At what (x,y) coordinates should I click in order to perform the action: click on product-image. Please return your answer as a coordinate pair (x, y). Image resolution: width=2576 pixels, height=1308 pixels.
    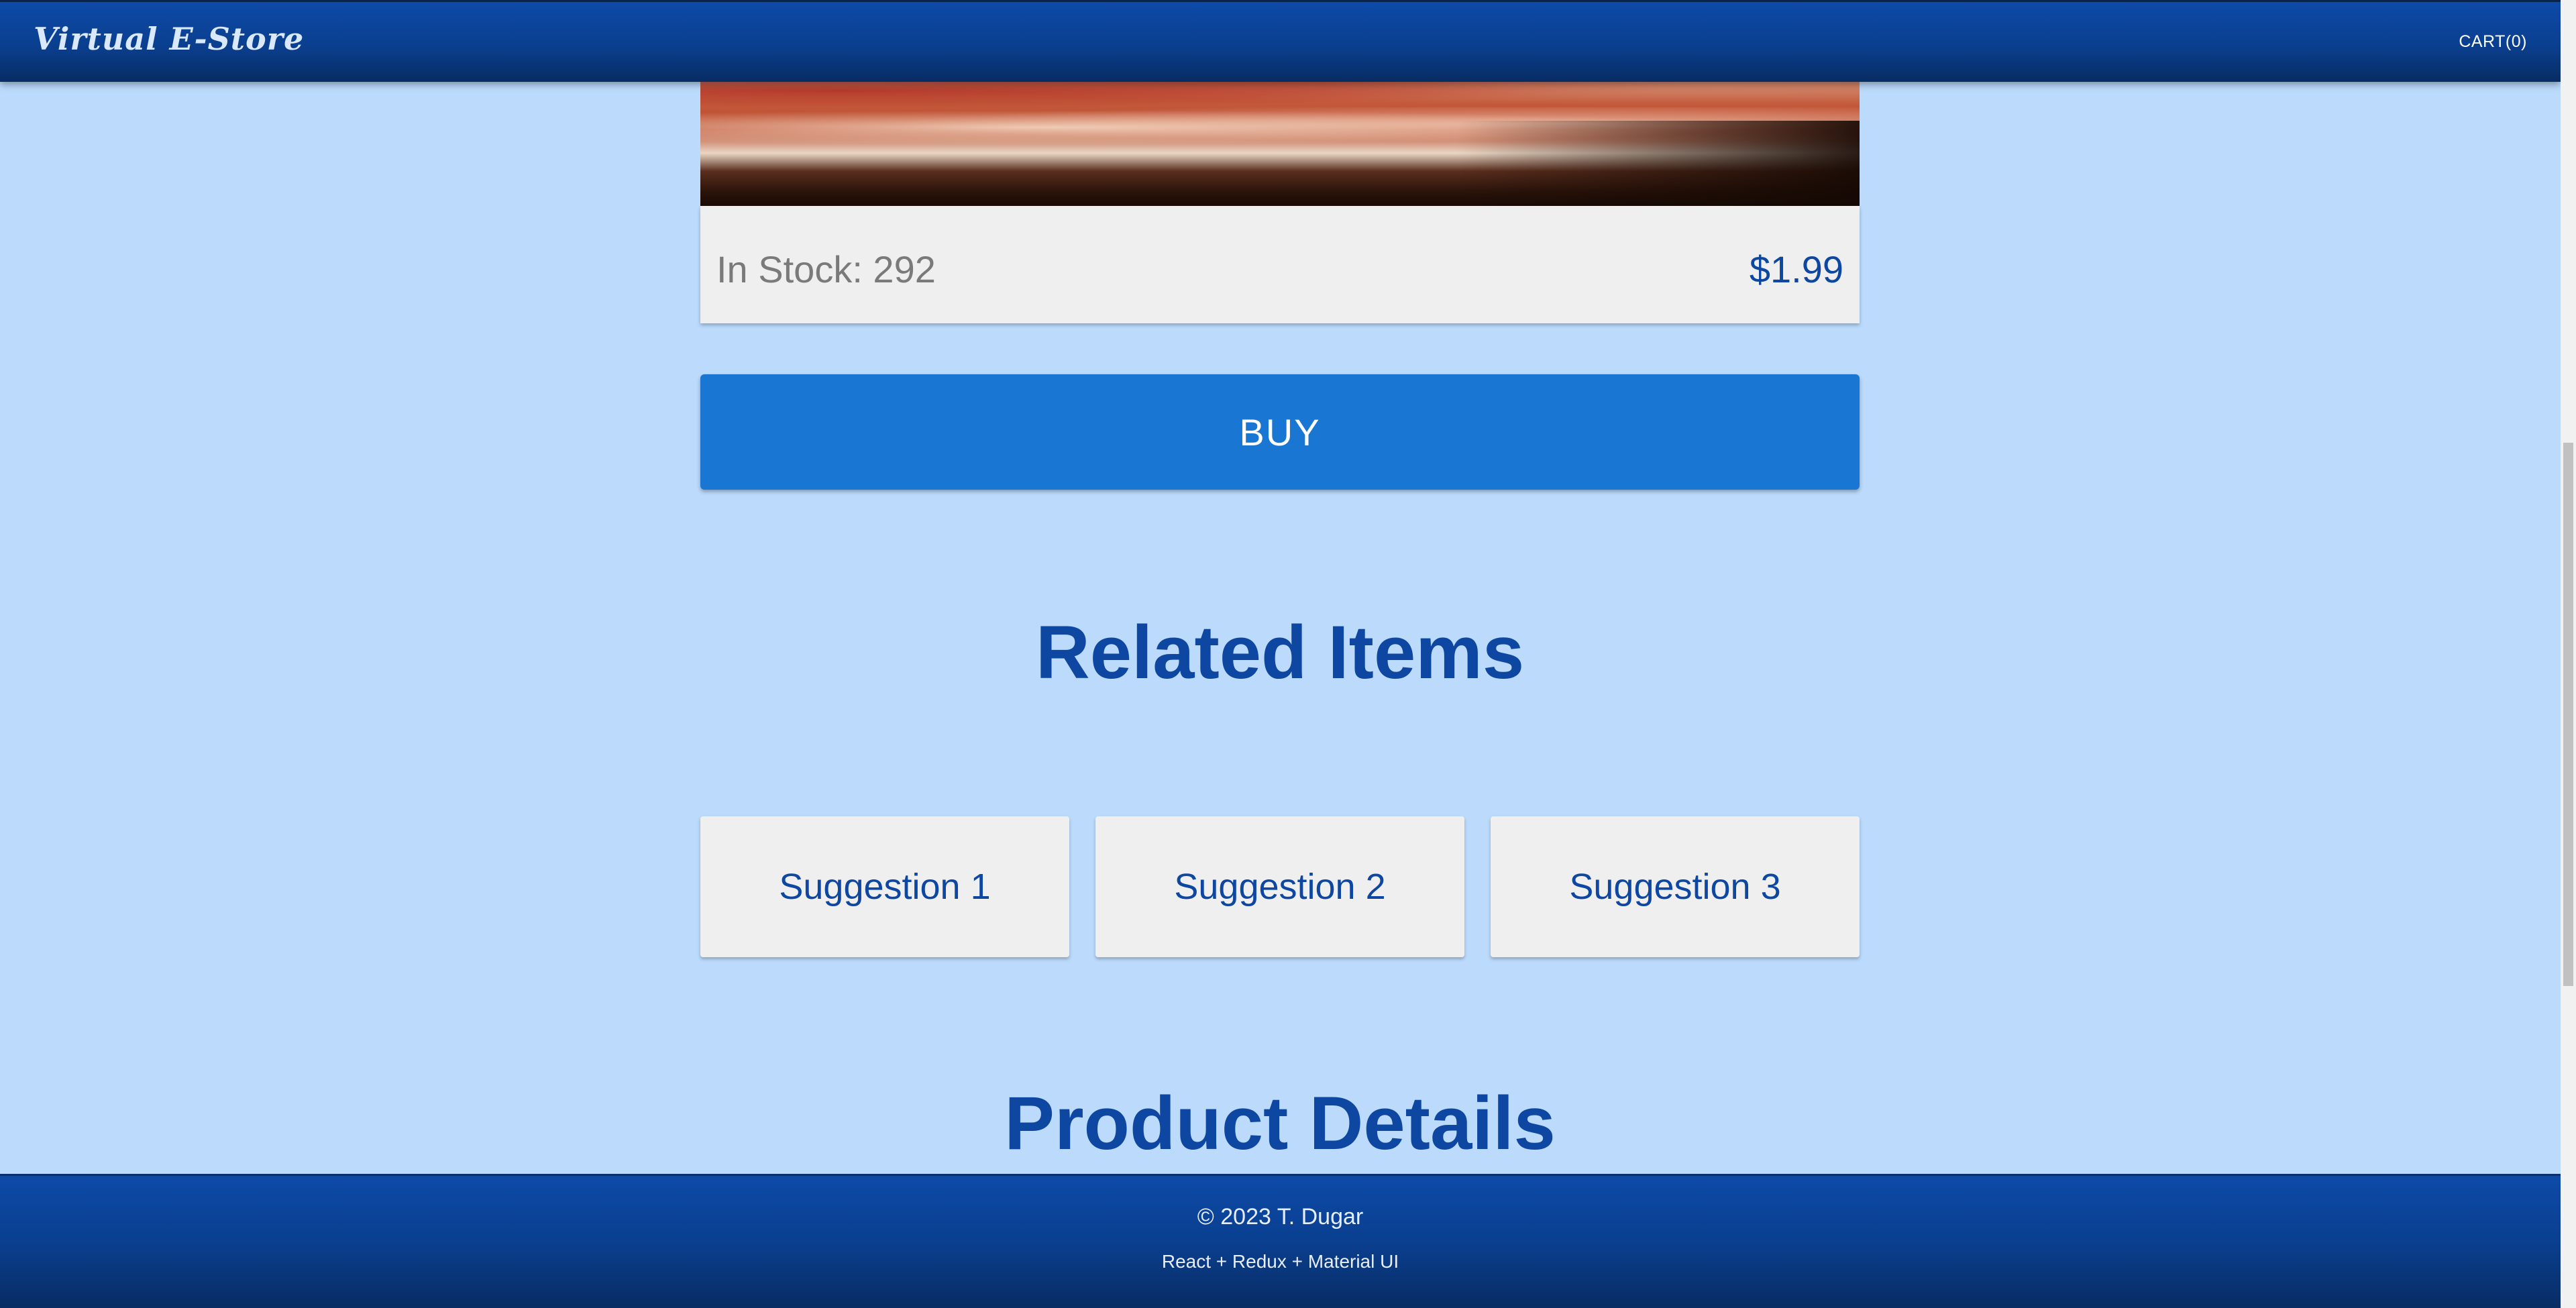
    Looking at the image, I should click on (1280, 136).